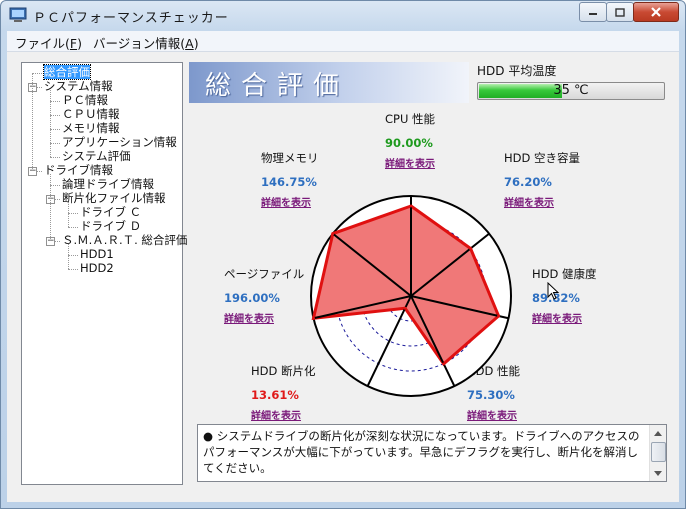  I want to click on tree-item: ドライブ Ｄ, so click(110, 226).